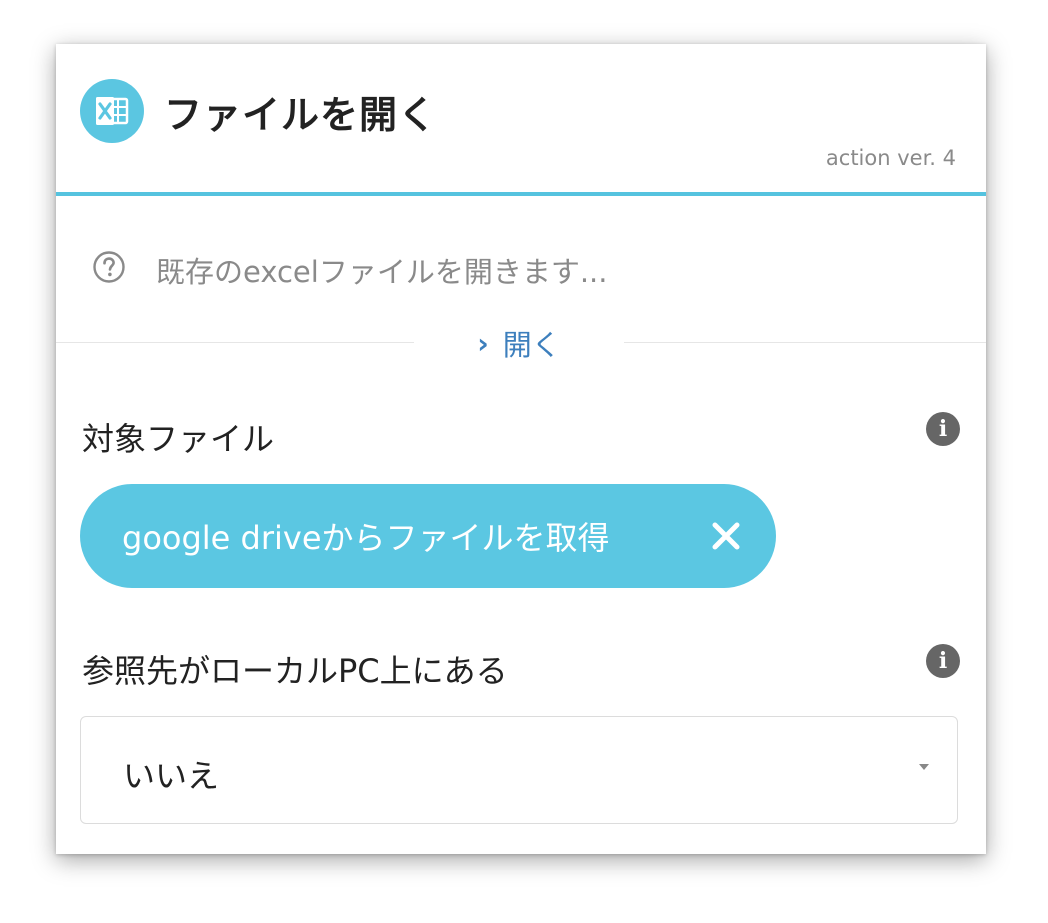 The width and height of the screenshot is (1048, 923). I want to click on local-pc-select: いいえ, so click(519, 770).